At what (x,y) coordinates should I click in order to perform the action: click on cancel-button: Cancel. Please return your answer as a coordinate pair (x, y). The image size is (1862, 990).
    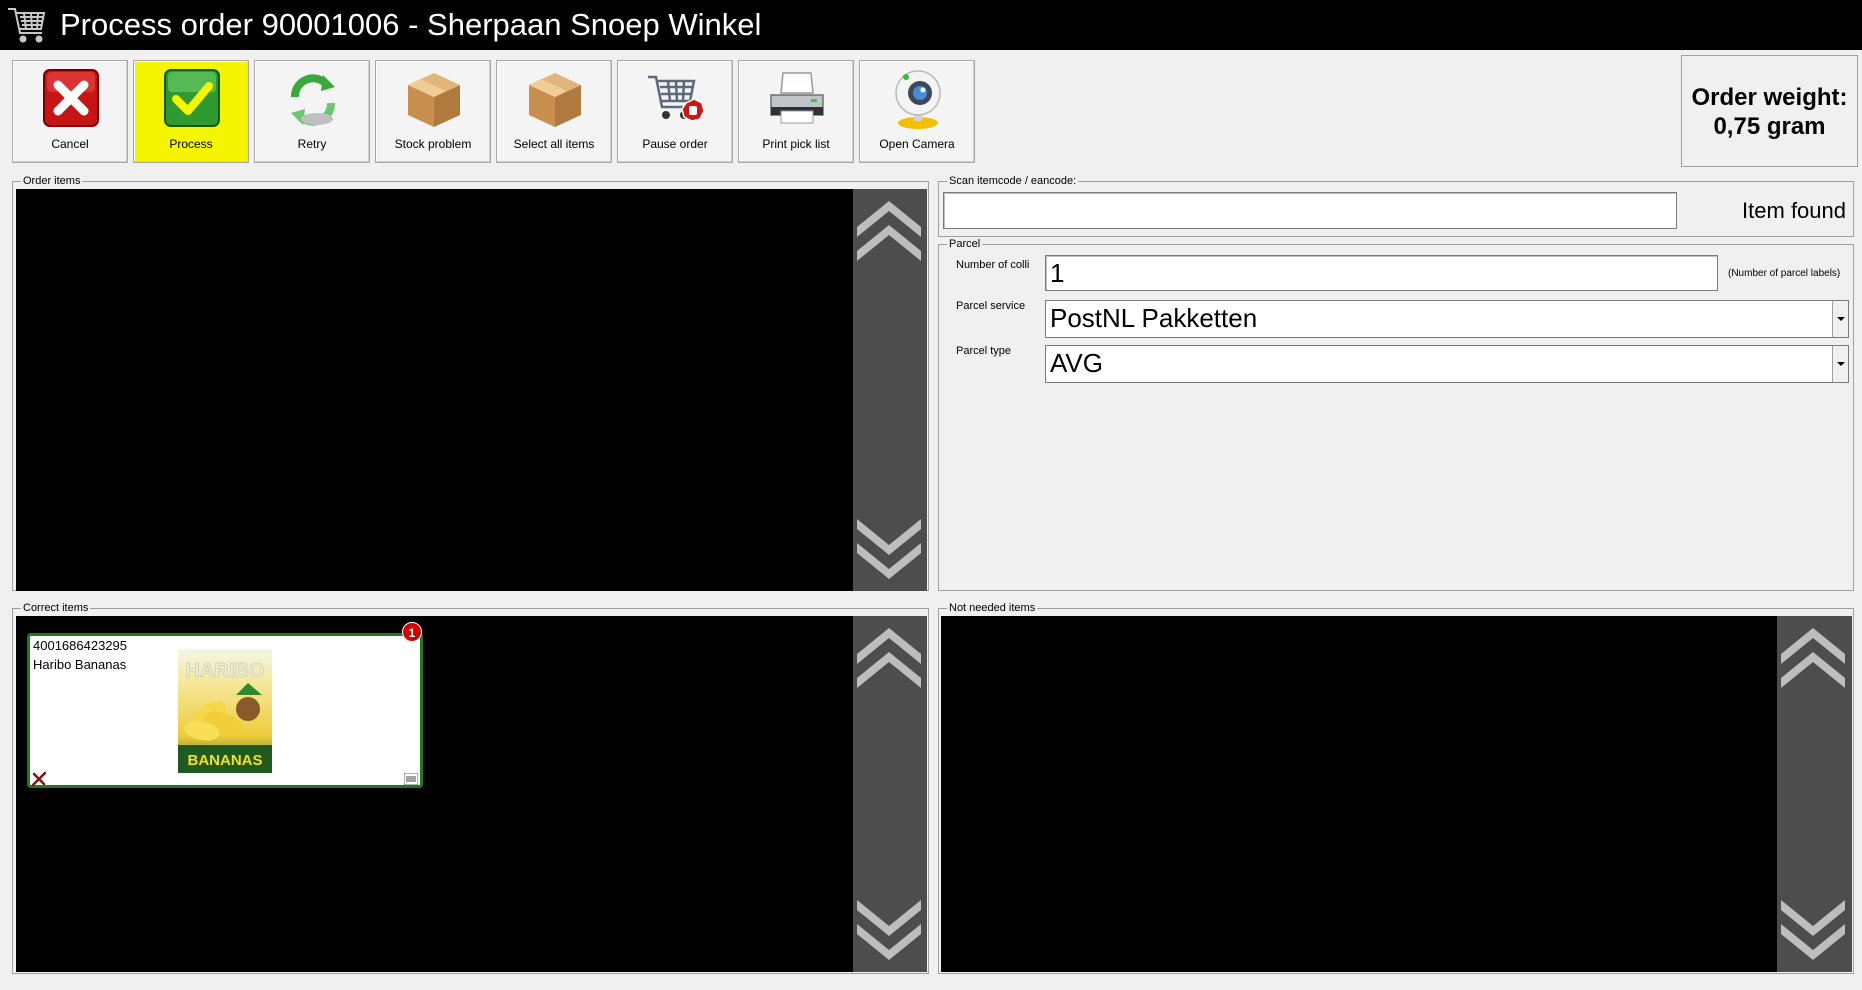
    Looking at the image, I should click on (70, 111).